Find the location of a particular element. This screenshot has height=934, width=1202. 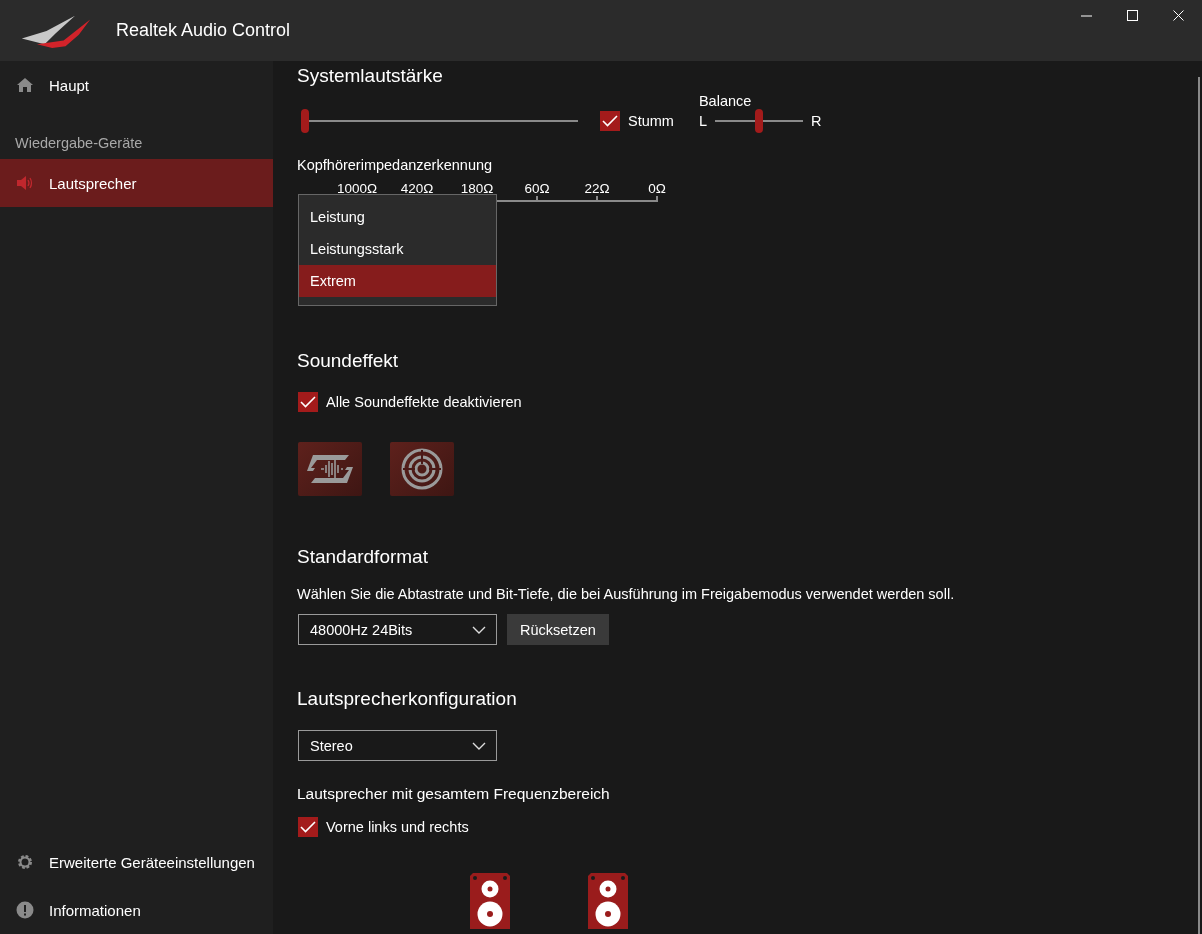

settings-icon is located at coordinates (25, 862).